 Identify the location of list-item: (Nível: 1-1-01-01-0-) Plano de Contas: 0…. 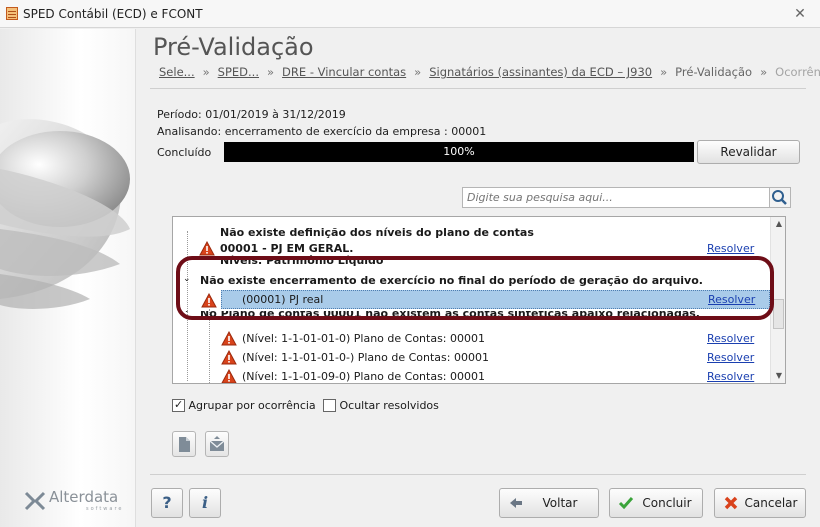
(471, 357).